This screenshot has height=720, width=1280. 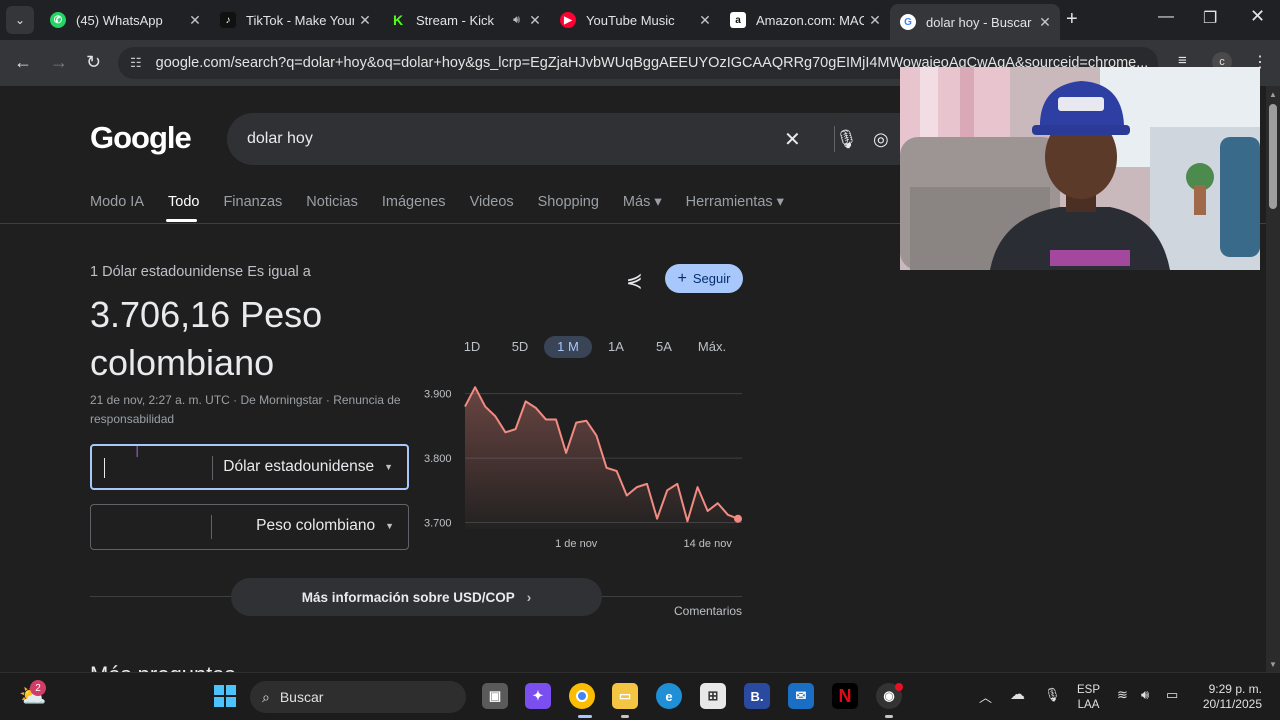 I want to click on youtube-music-icon: ▶, so click(x=568, y=20).